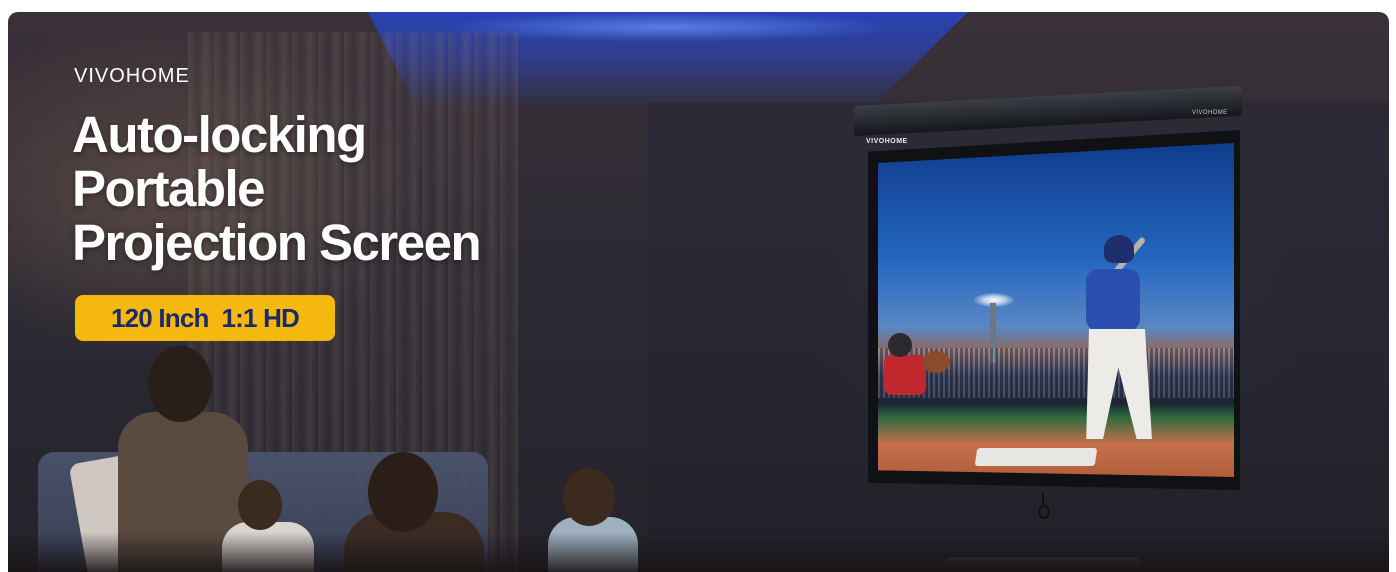 The image size is (1396, 572). What do you see at coordinates (905, 375) in the screenshot?
I see `catcher-body` at bounding box center [905, 375].